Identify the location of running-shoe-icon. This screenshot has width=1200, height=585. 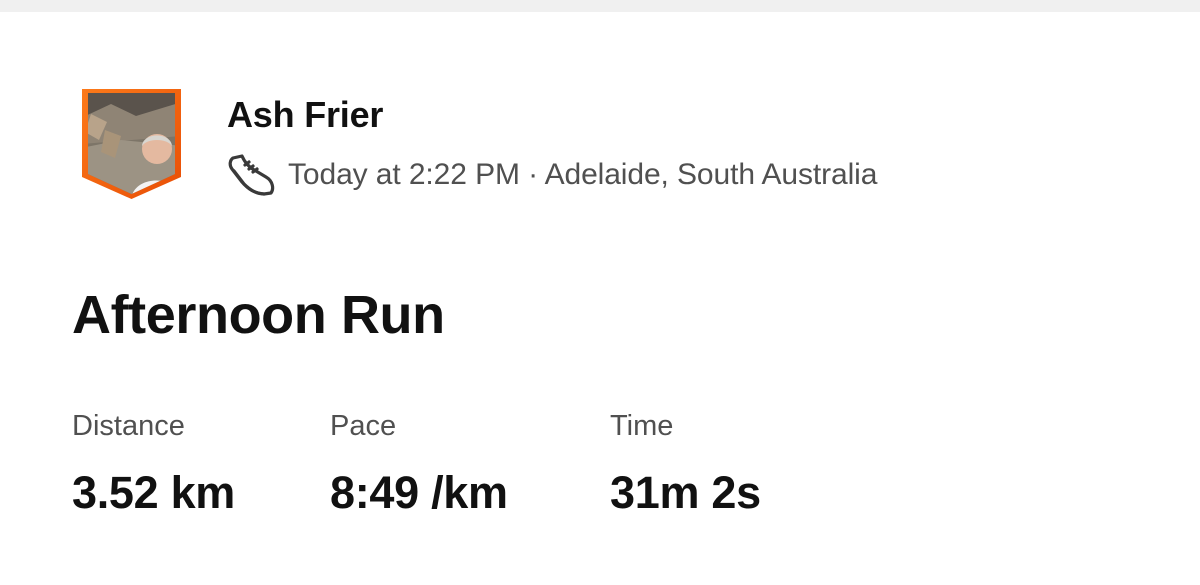
(251, 175).